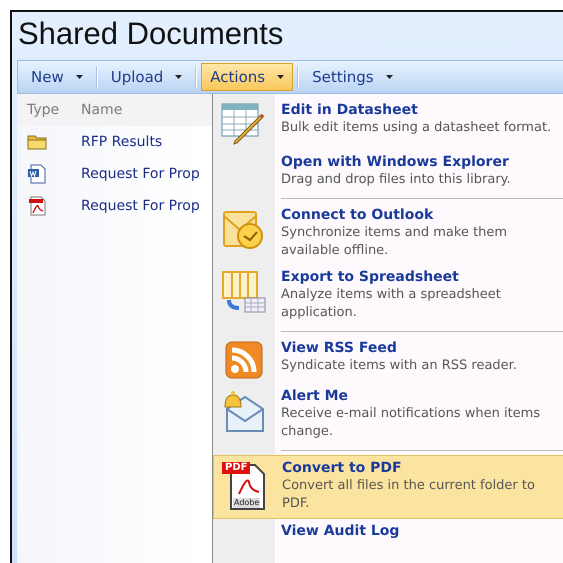  I want to click on toolbar-menu-button: New, so click(57, 77).